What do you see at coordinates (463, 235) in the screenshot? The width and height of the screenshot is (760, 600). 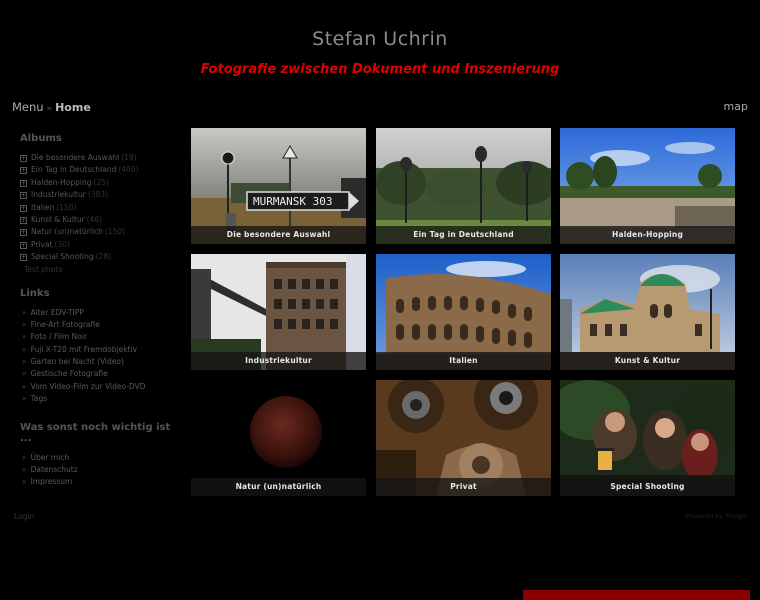 I see `album-caption: Ein Tag in Deutschland` at bounding box center [463, 235].